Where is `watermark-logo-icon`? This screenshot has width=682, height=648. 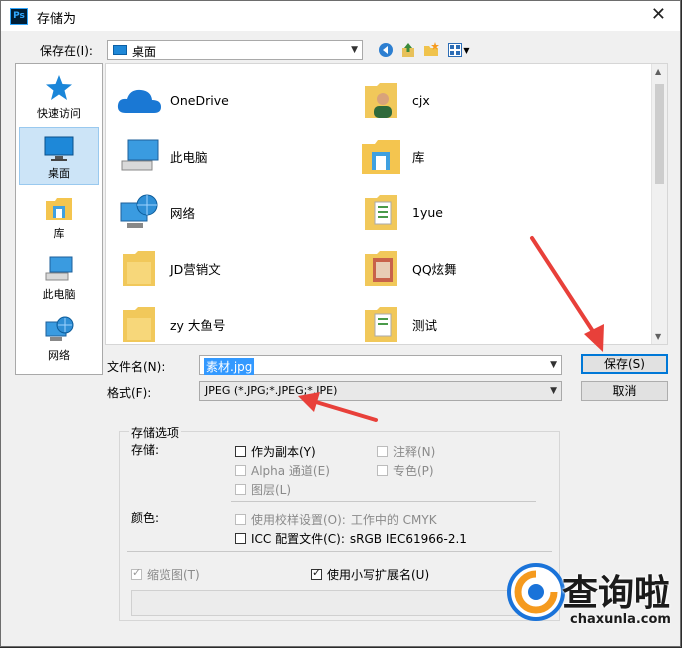
watermark-logo-icon is located at coordinates (536, 592).